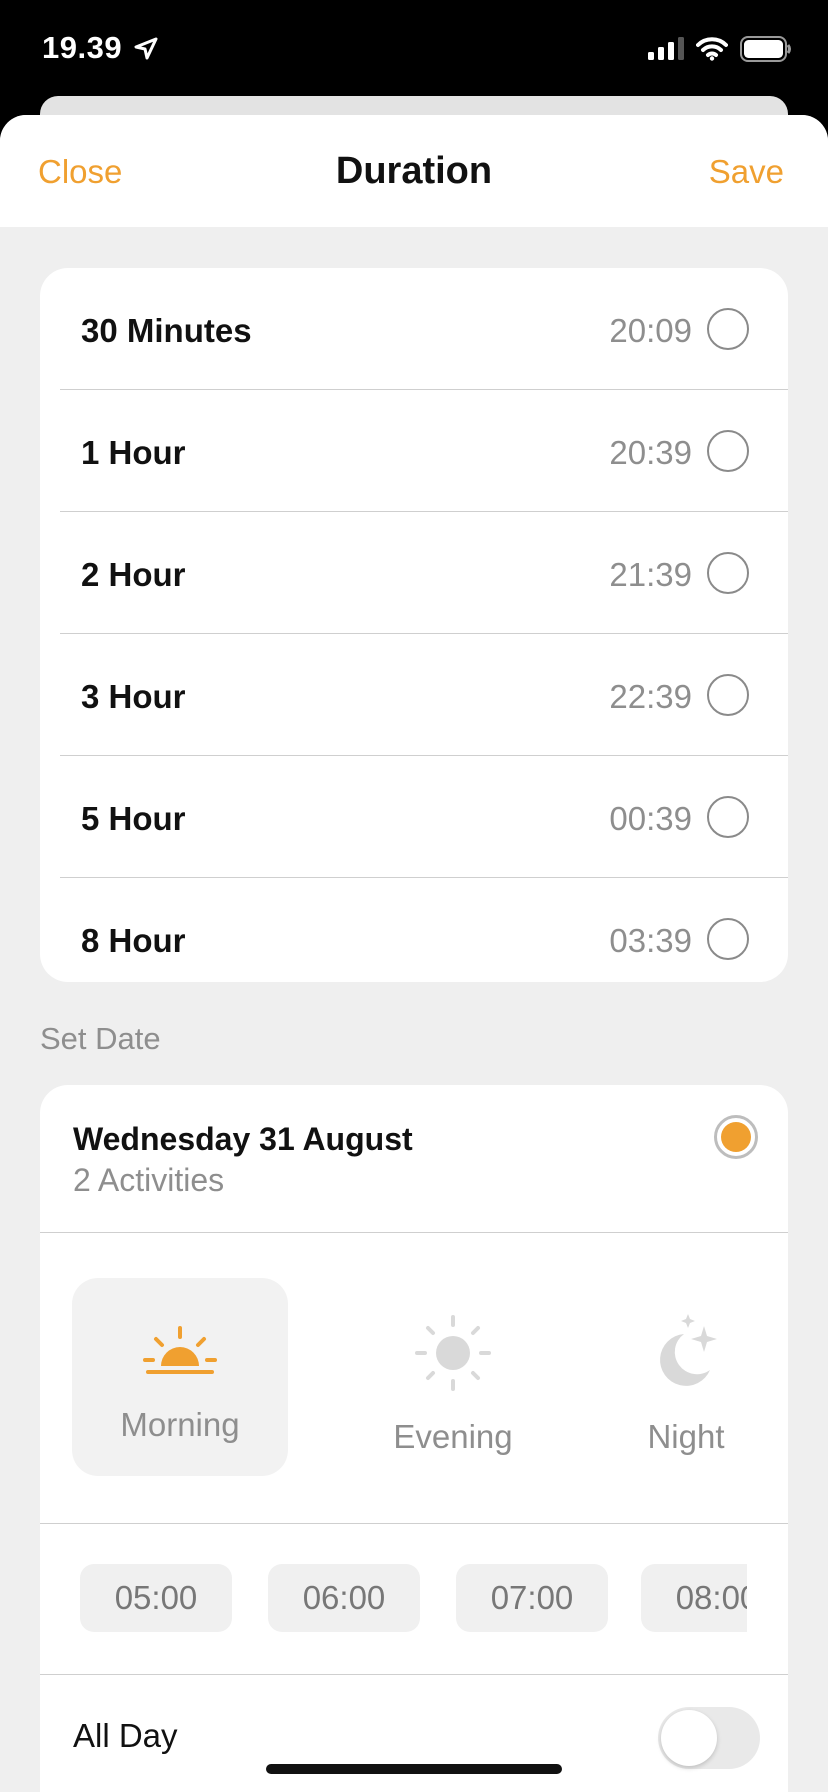  What do you see at coordinates (712, 51) in the screenshot?
I see `wifi-icon` at bounding box center [712, 51].